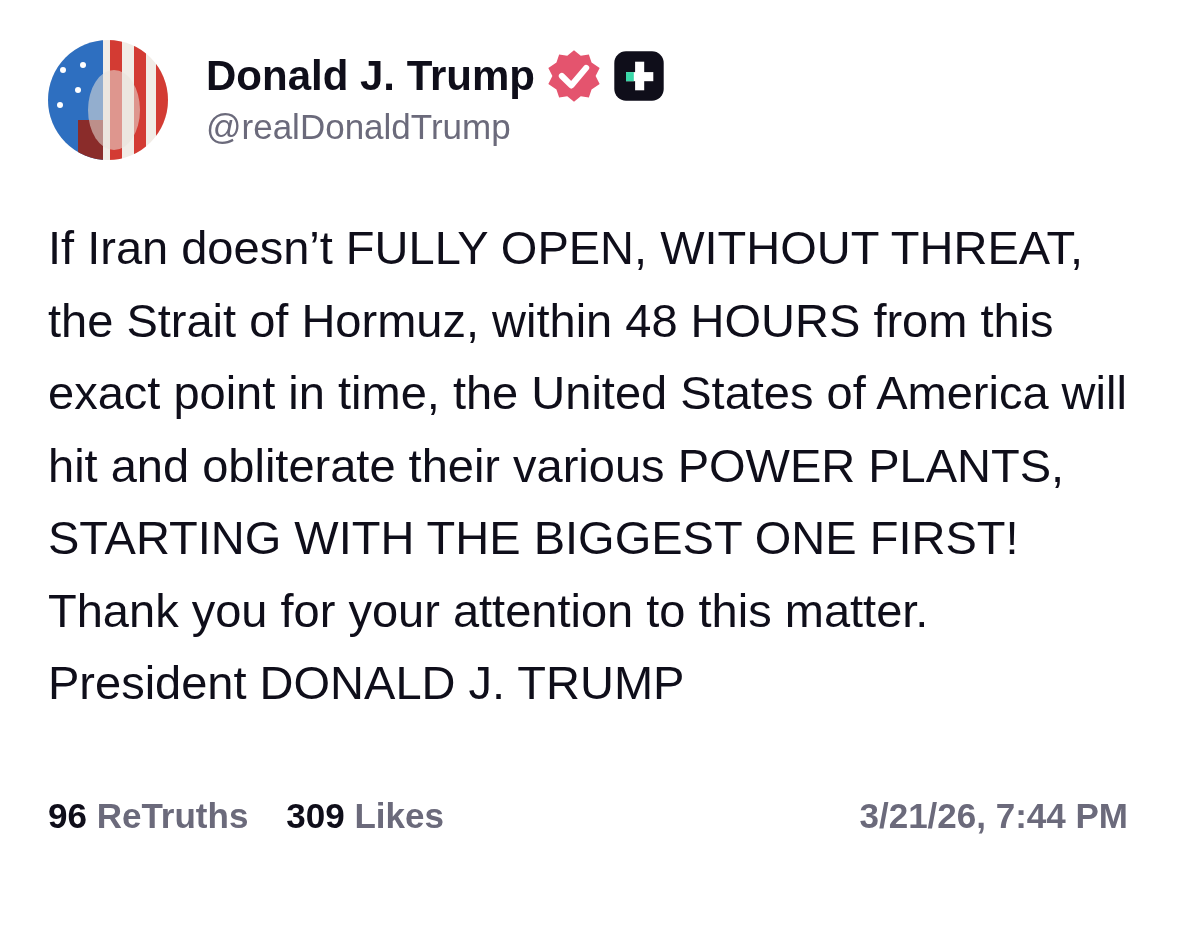 This screenshot has width=1179, height=942. What do you see at coordinates (993, 815) in the screenshot?
I see `post-timestamp: 3/21/26, 7:44 PM` at bounding box center [993, 815].